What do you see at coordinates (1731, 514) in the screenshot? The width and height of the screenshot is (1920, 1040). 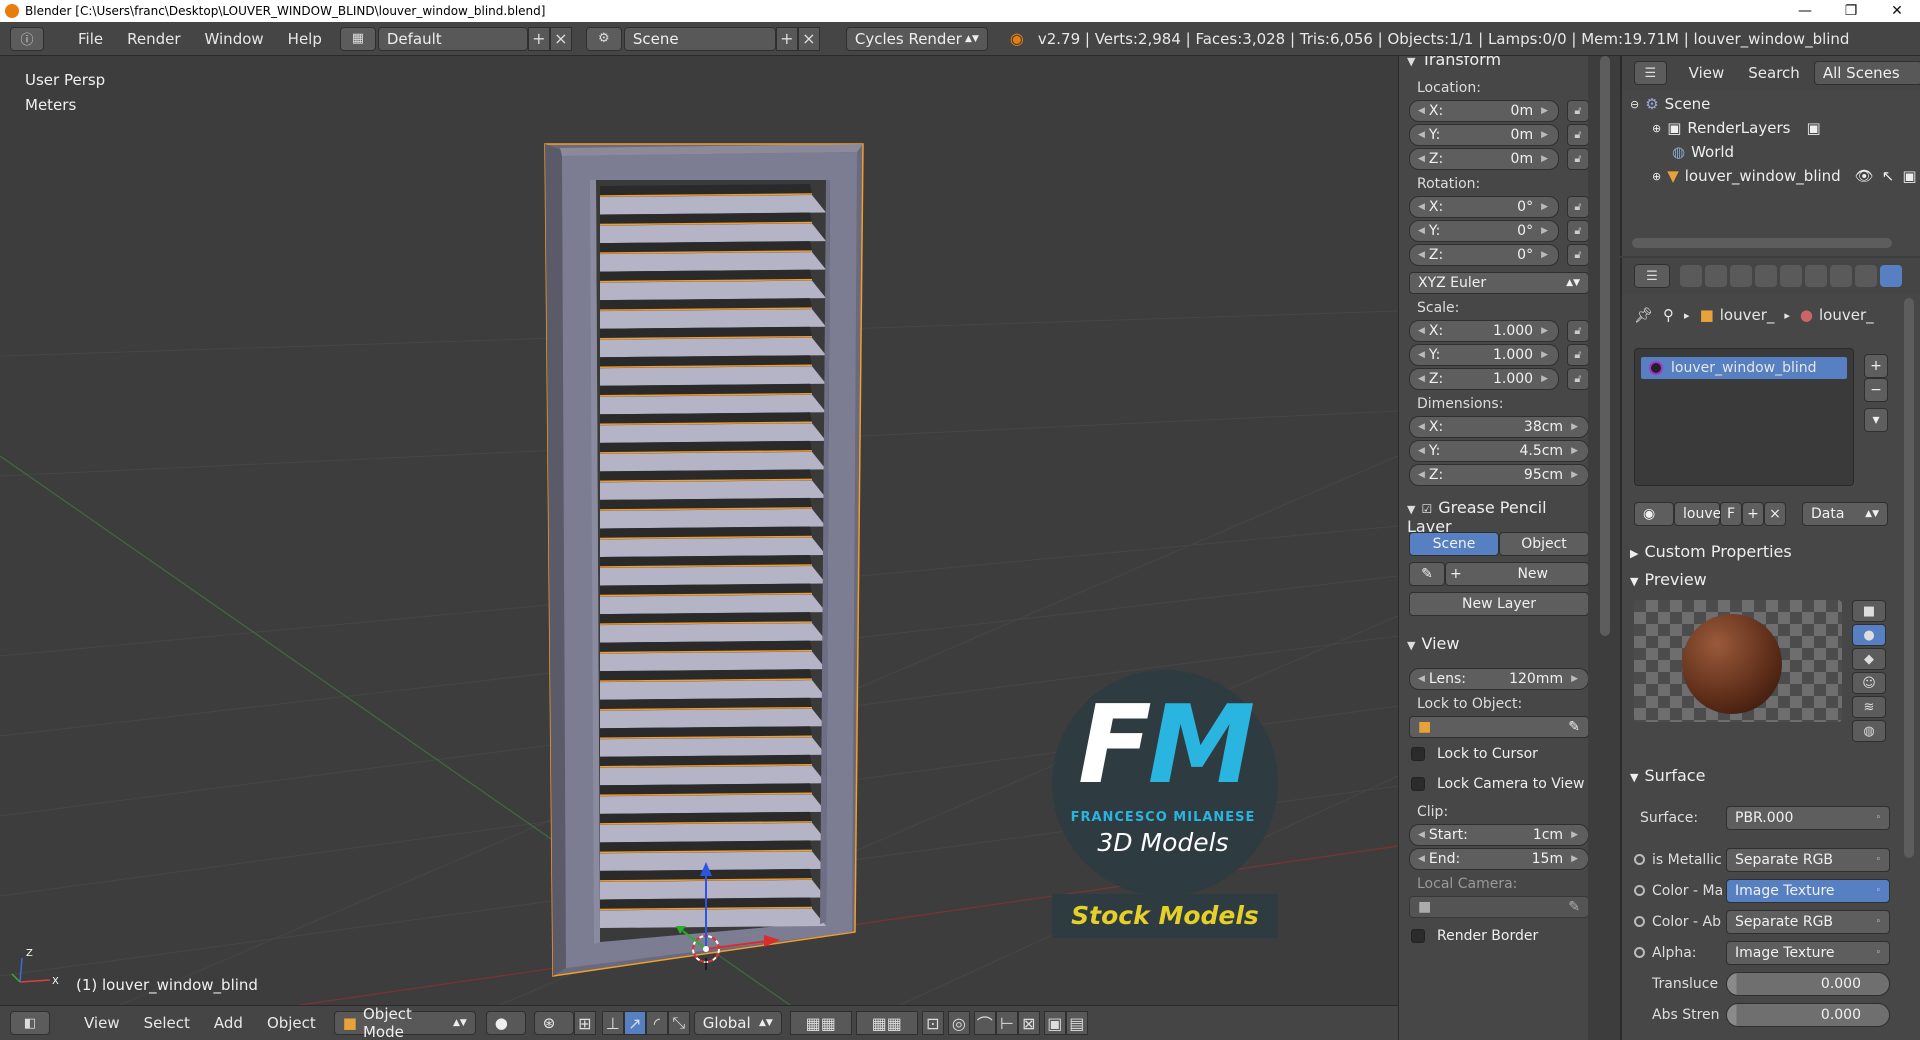 I see `fake-user-button: F` at bounding box center [1731, 514].